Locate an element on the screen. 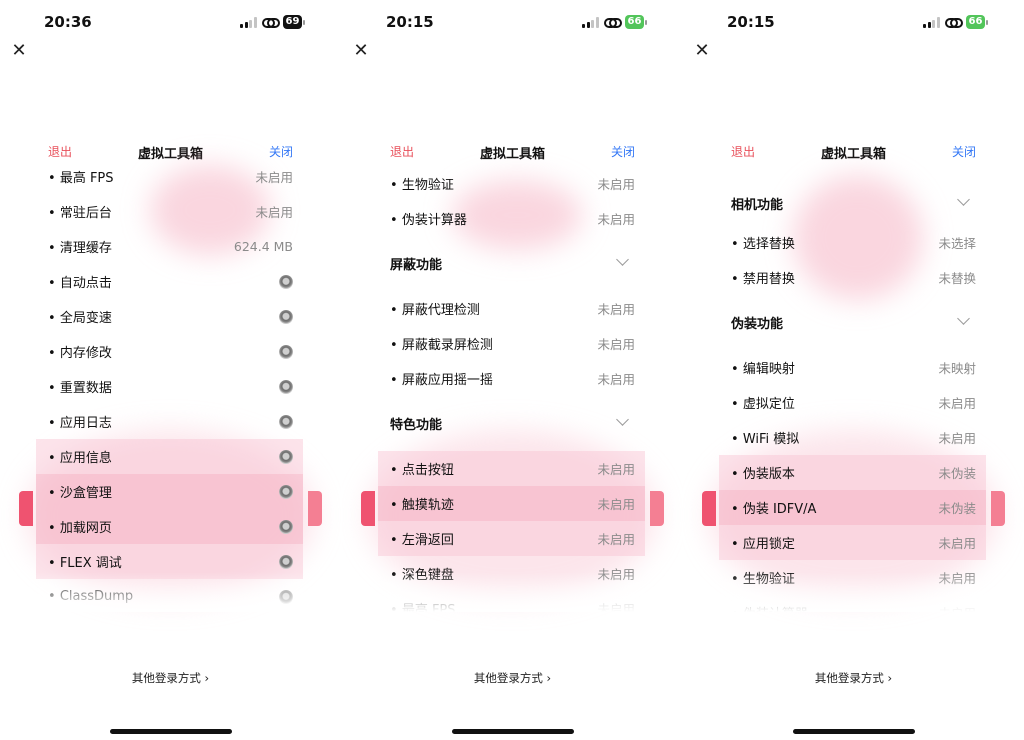 The height and width of the screenshot is (740, 1024). list-item: 清理缓存 624.4 MB is located at coordinates (169, 246).